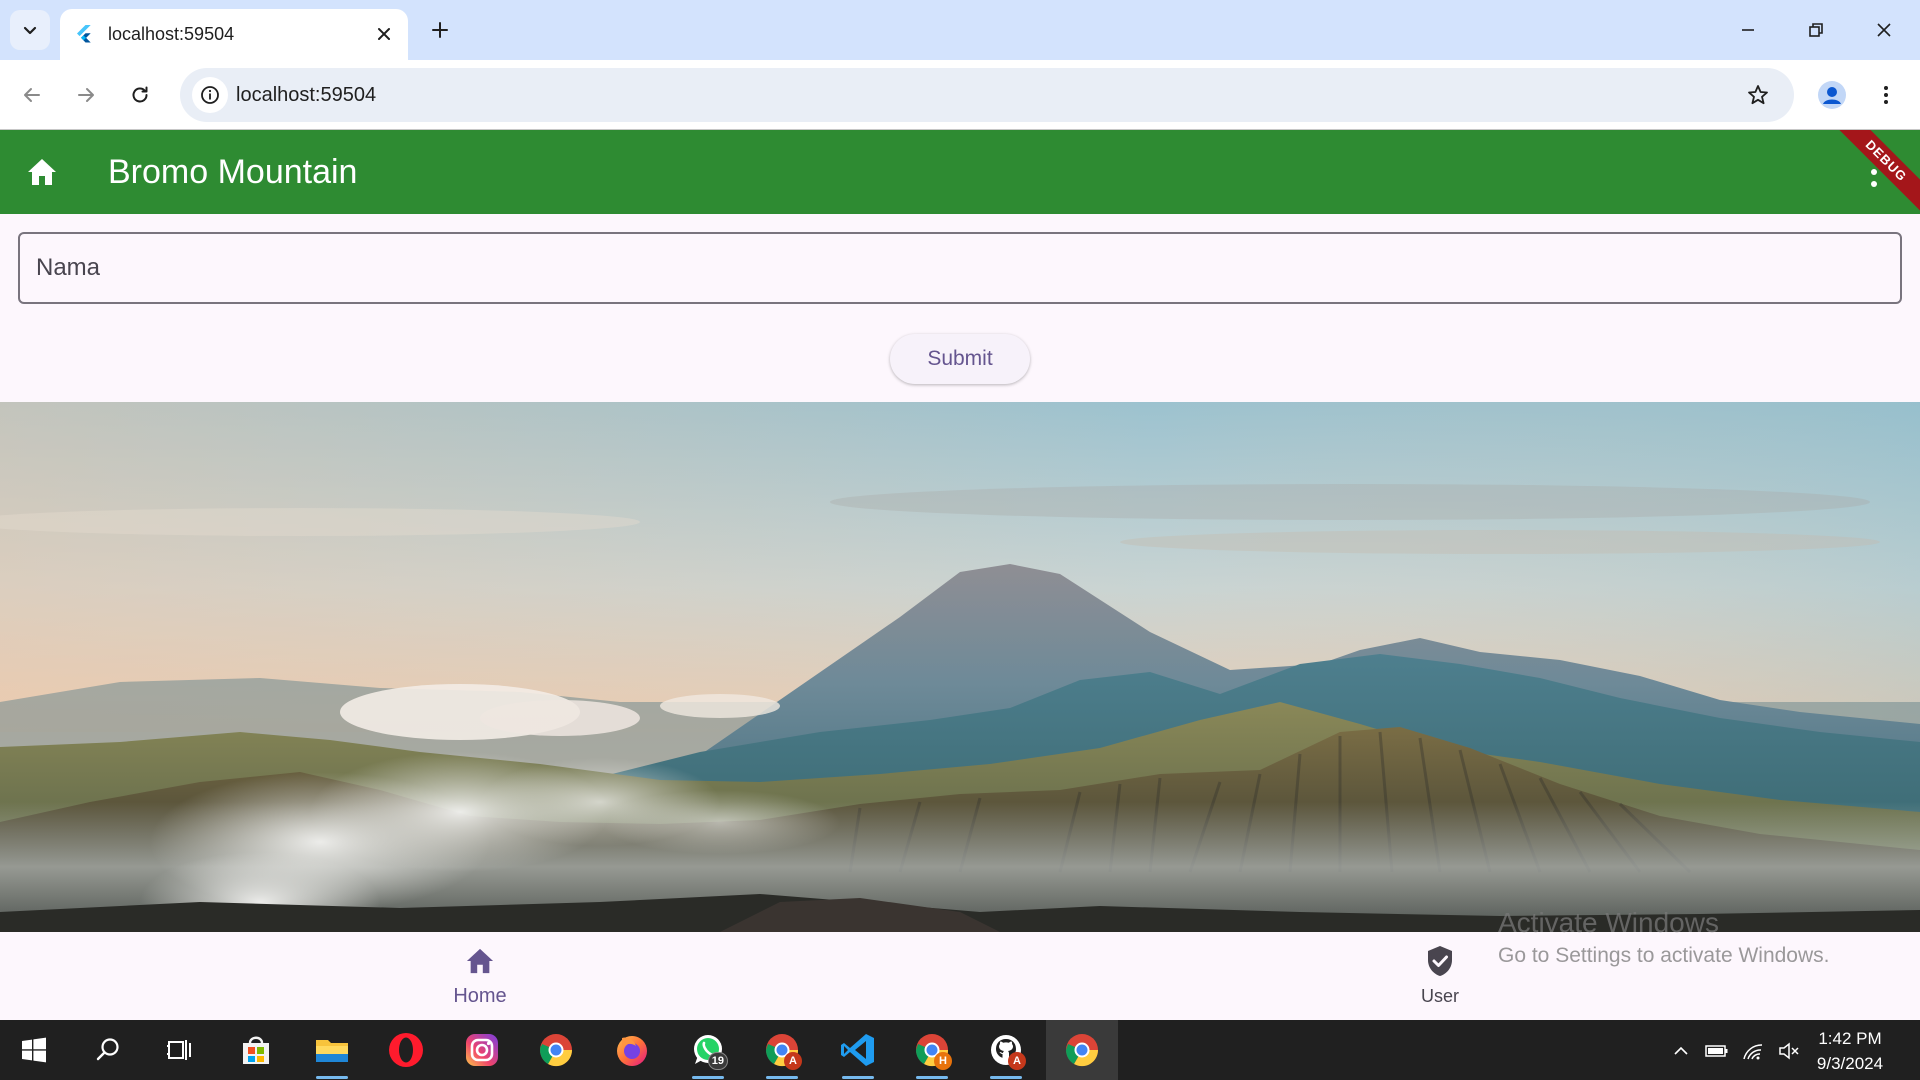 This screenshot has width=1920, height=1080. I want to click on tab-title: localhost:59504, so click(171, 34).